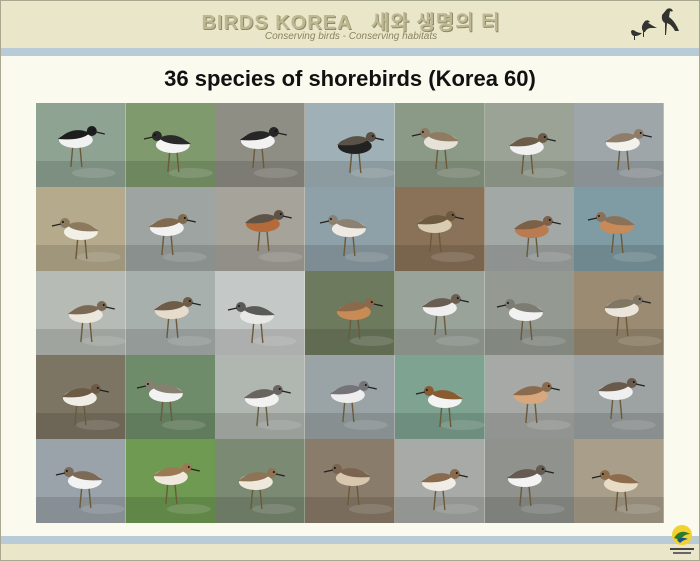  I want to click on slide-title: 36 species of shorebirds (Korea 60), so click(350, 78).